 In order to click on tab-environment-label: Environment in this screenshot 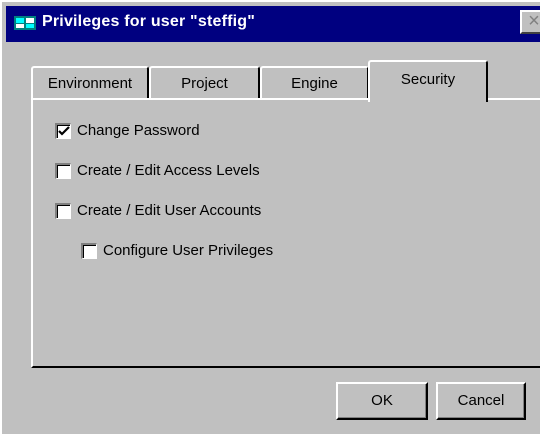, I will do `click(90, 83)`.